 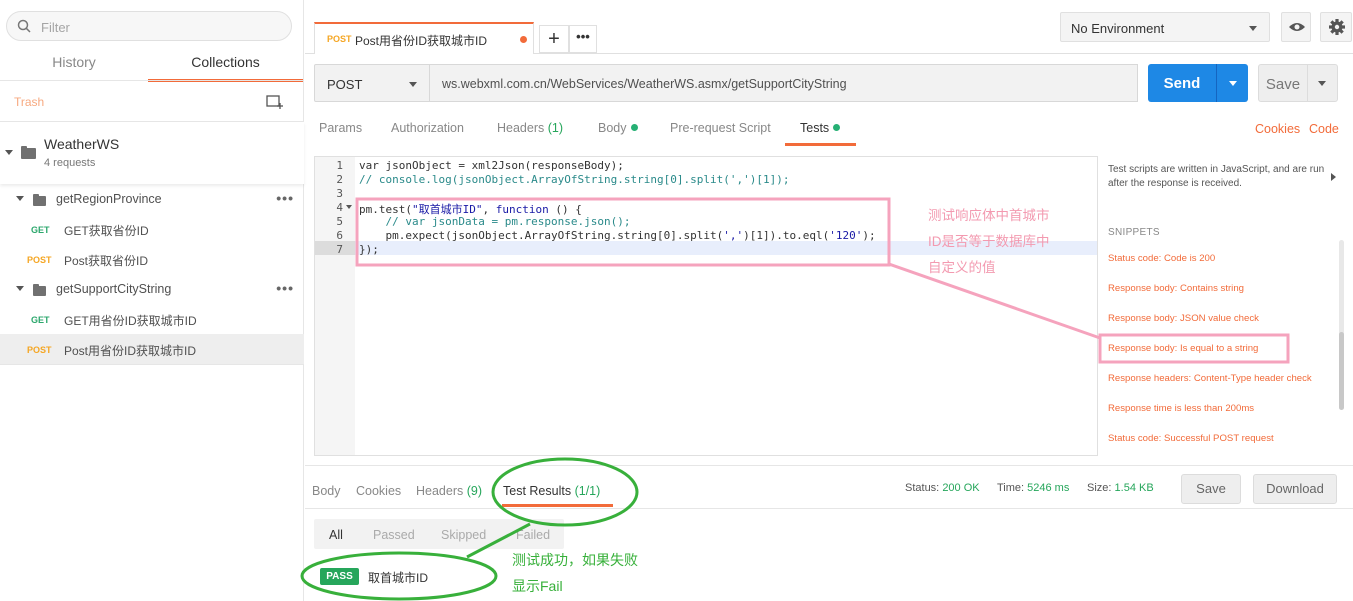 I want to click on annotation-line: 显示Fail, so click(x=537, y=586).